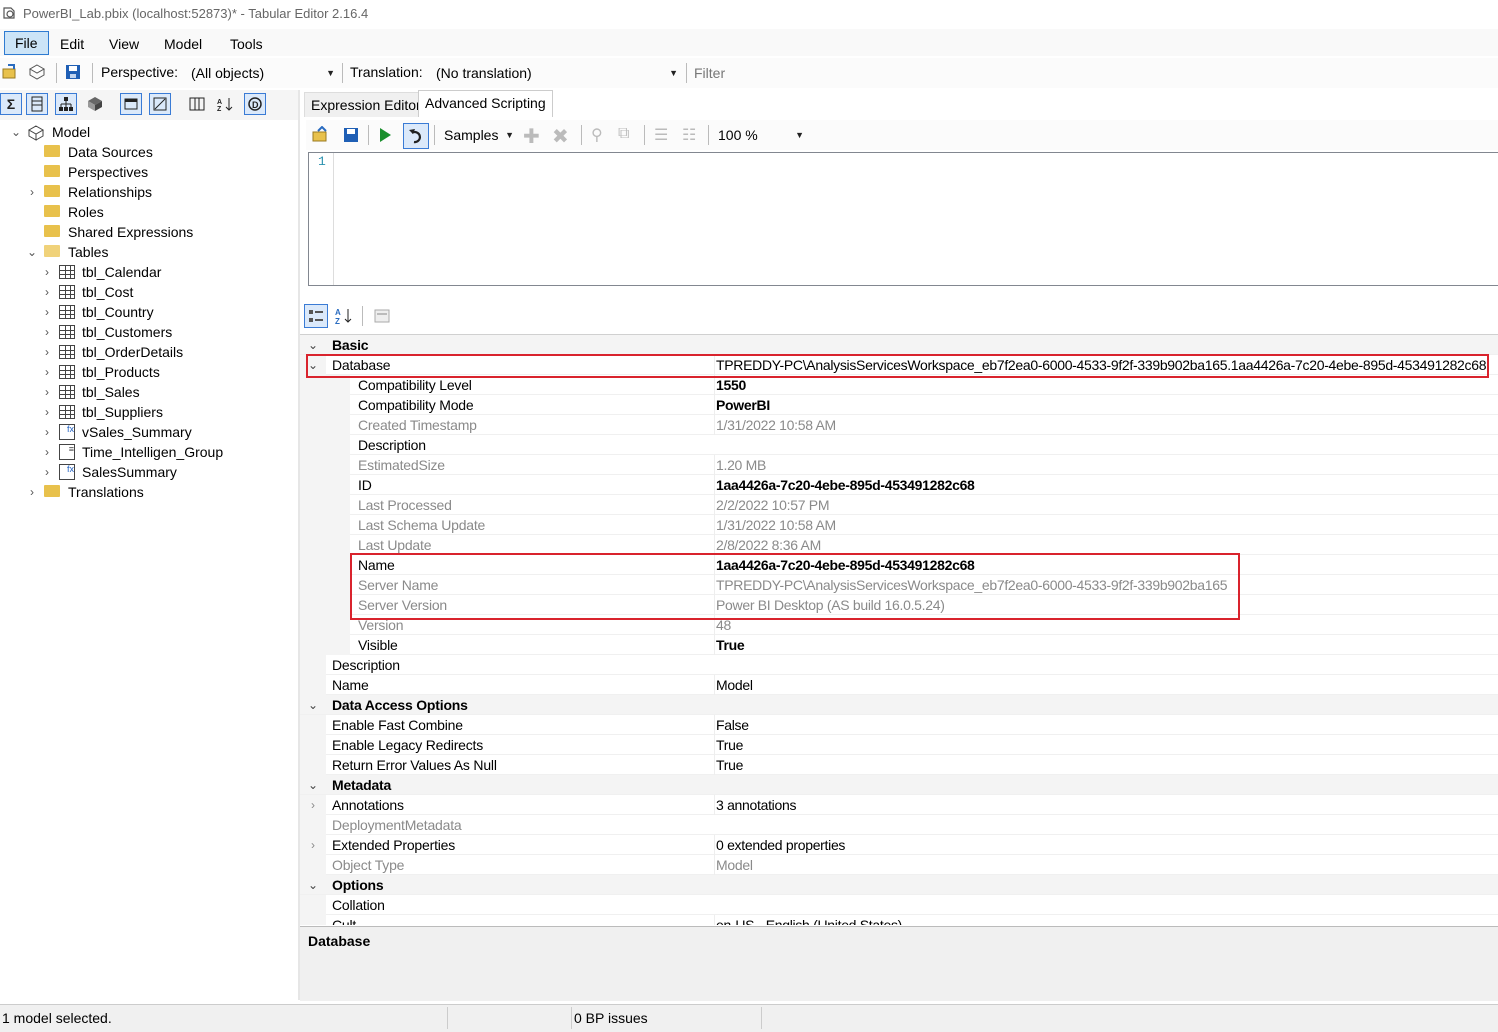 Image resolution: width=1498 pixels, height=1032 pixels. I want to click on tree-node-table: › tbl_OrderDetails, so click(149, 352).